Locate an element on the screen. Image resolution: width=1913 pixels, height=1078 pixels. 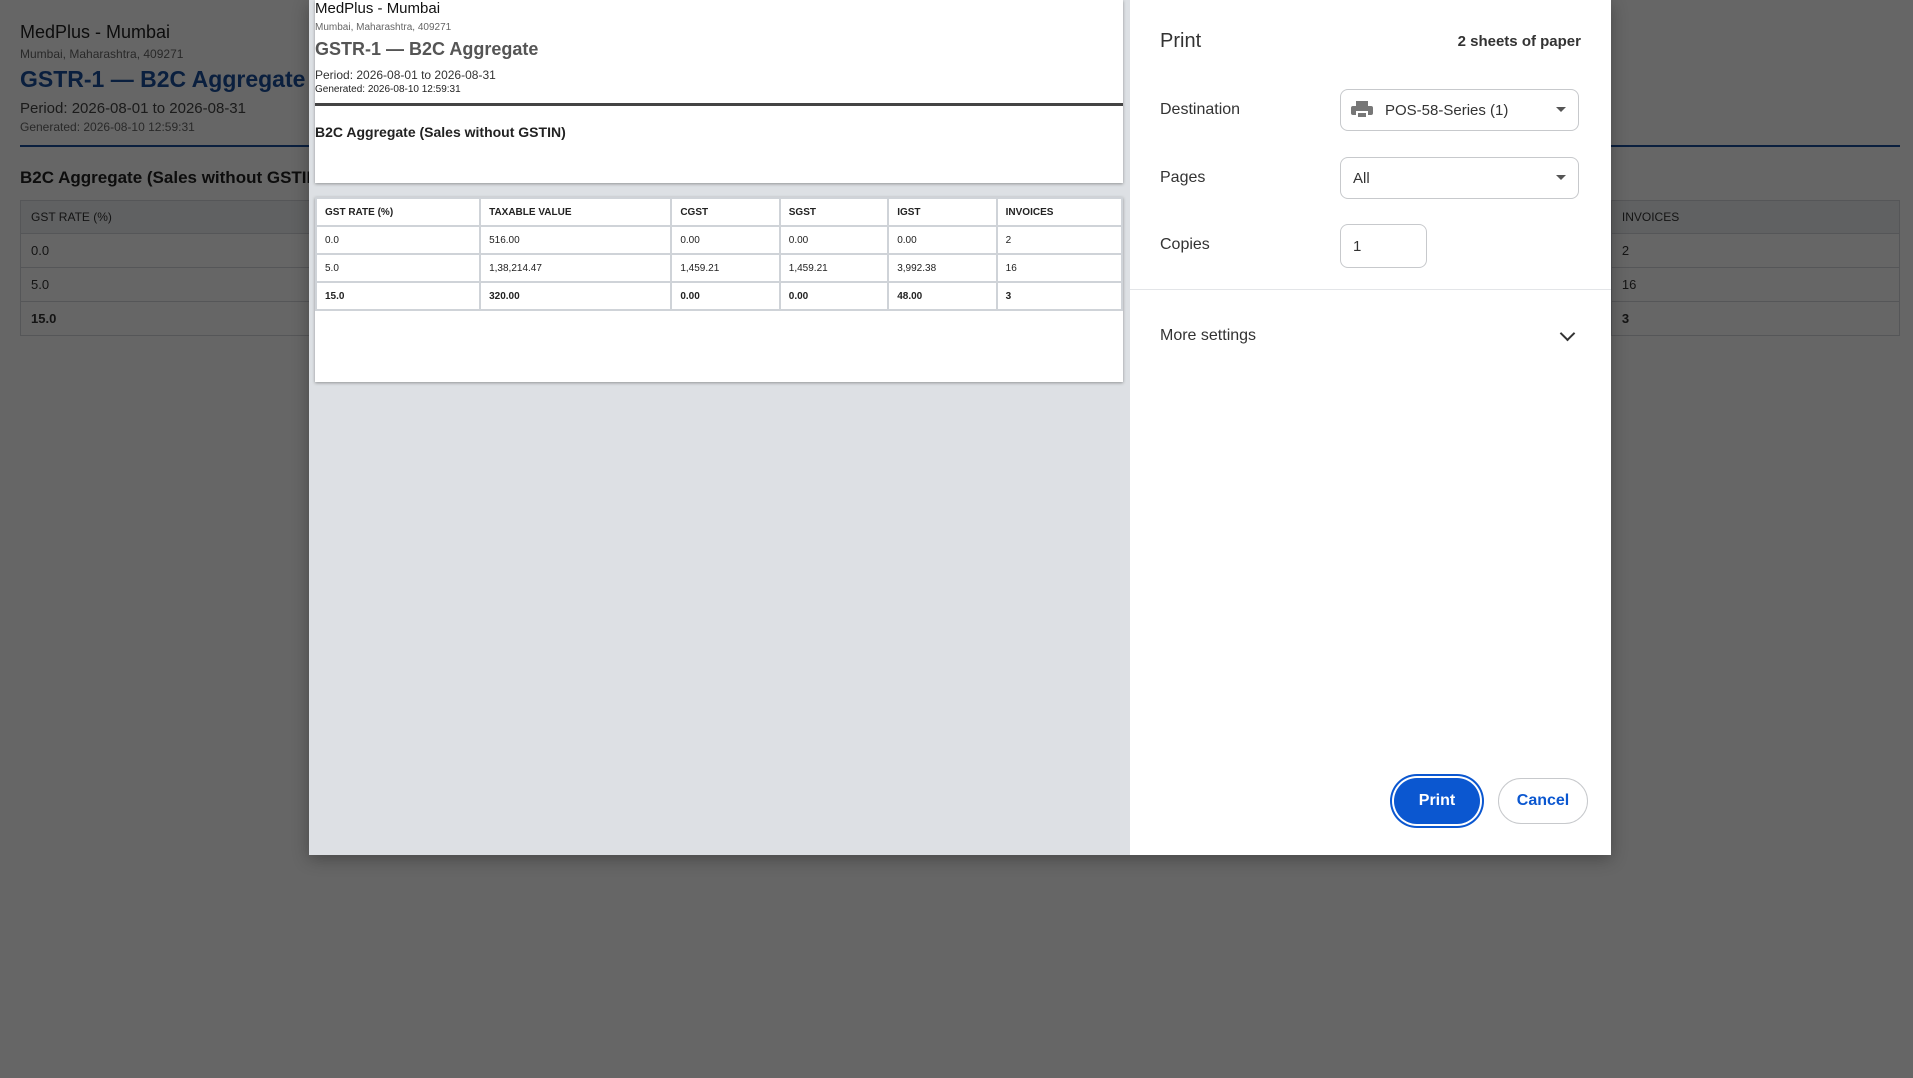
table-cell: 5.0 is located at coordinates (398, 268).